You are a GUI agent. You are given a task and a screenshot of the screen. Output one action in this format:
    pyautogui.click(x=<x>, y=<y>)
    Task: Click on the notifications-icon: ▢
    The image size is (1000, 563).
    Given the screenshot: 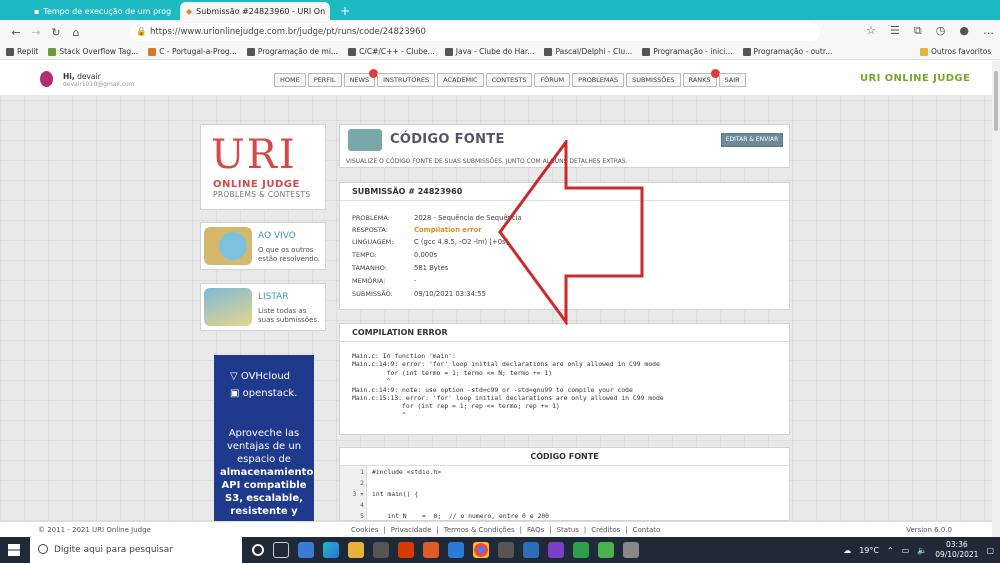 What is the action you would take?
    pyautogui.click(x=990, y=550)
    